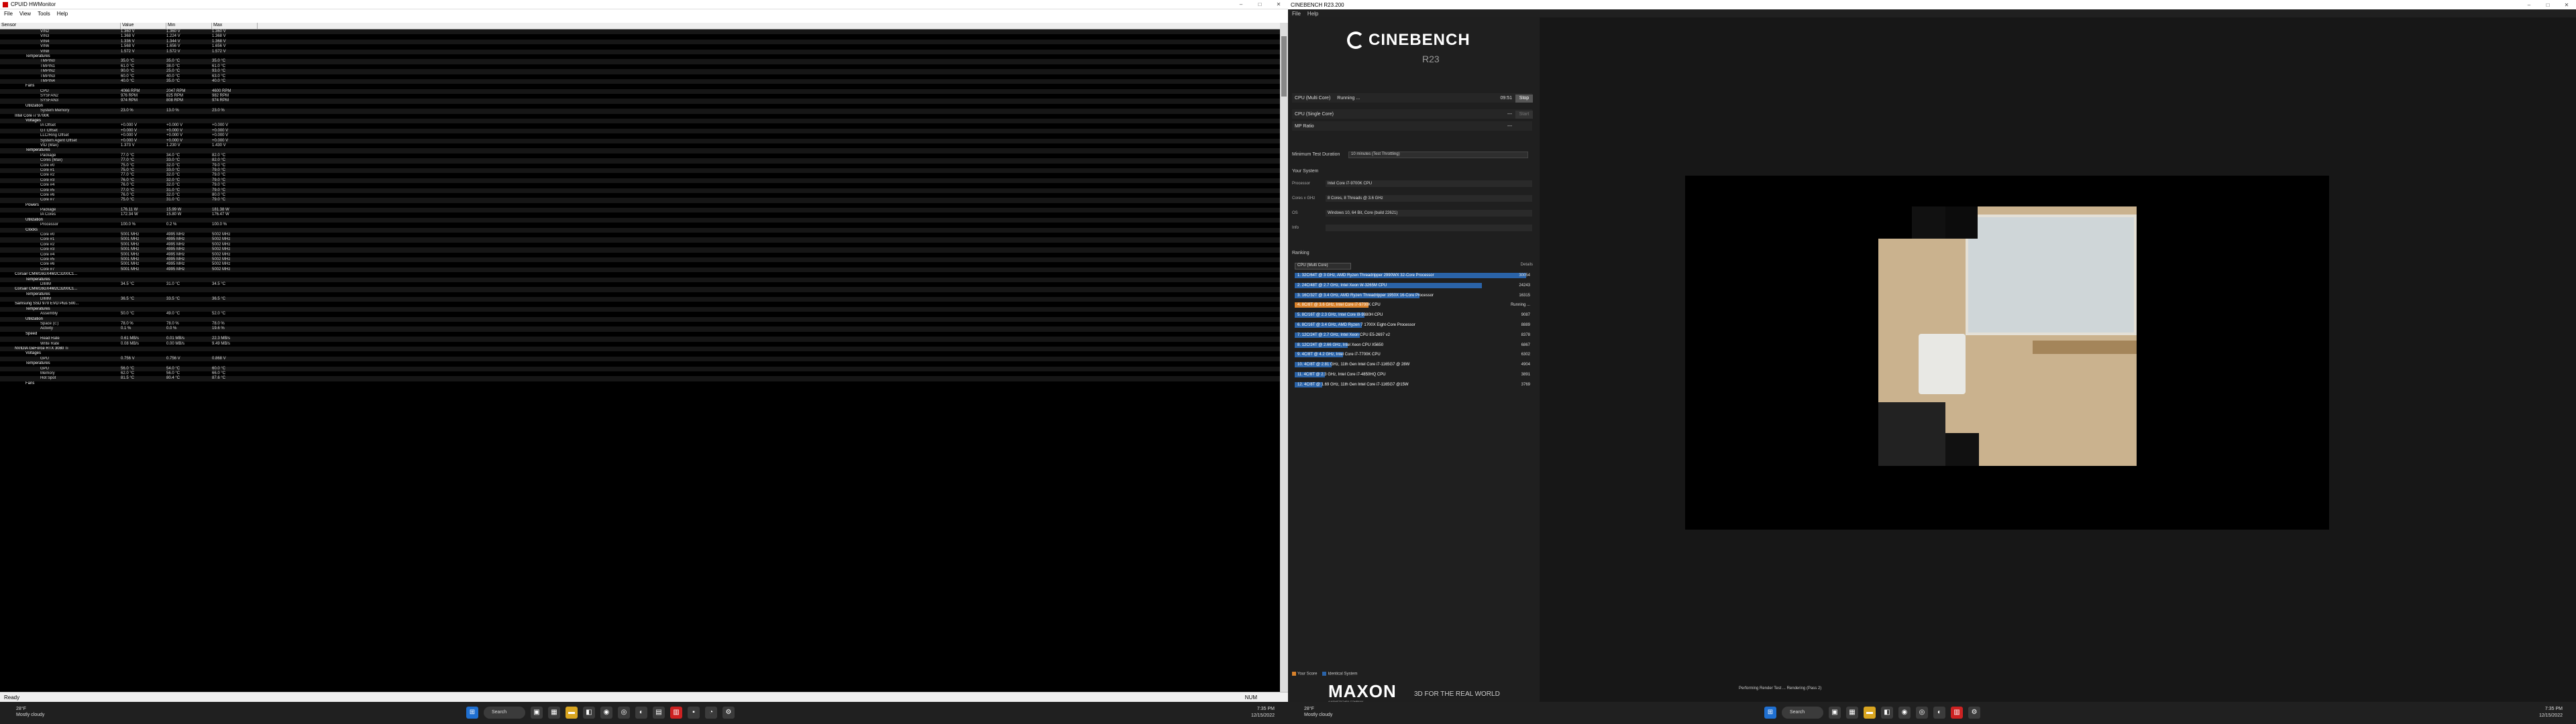 This screenshot has height=724, width=2576. Describe the element at coordinates (640, 260) in the screenshot. I see `sensor-row: Core #5 5001 MHz 4995 MHz 5002 MHz` at that location.